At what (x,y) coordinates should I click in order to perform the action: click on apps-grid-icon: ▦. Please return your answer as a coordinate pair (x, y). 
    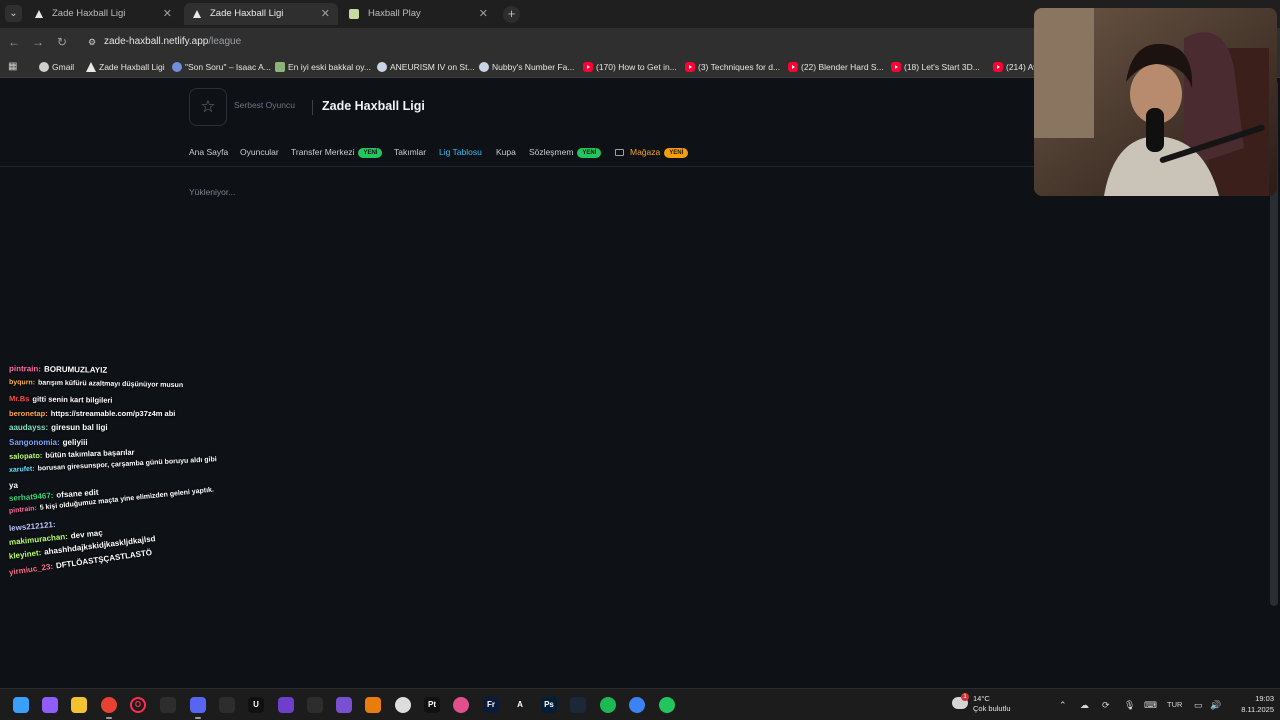
    Looking at the image, I should click on (14, 67).